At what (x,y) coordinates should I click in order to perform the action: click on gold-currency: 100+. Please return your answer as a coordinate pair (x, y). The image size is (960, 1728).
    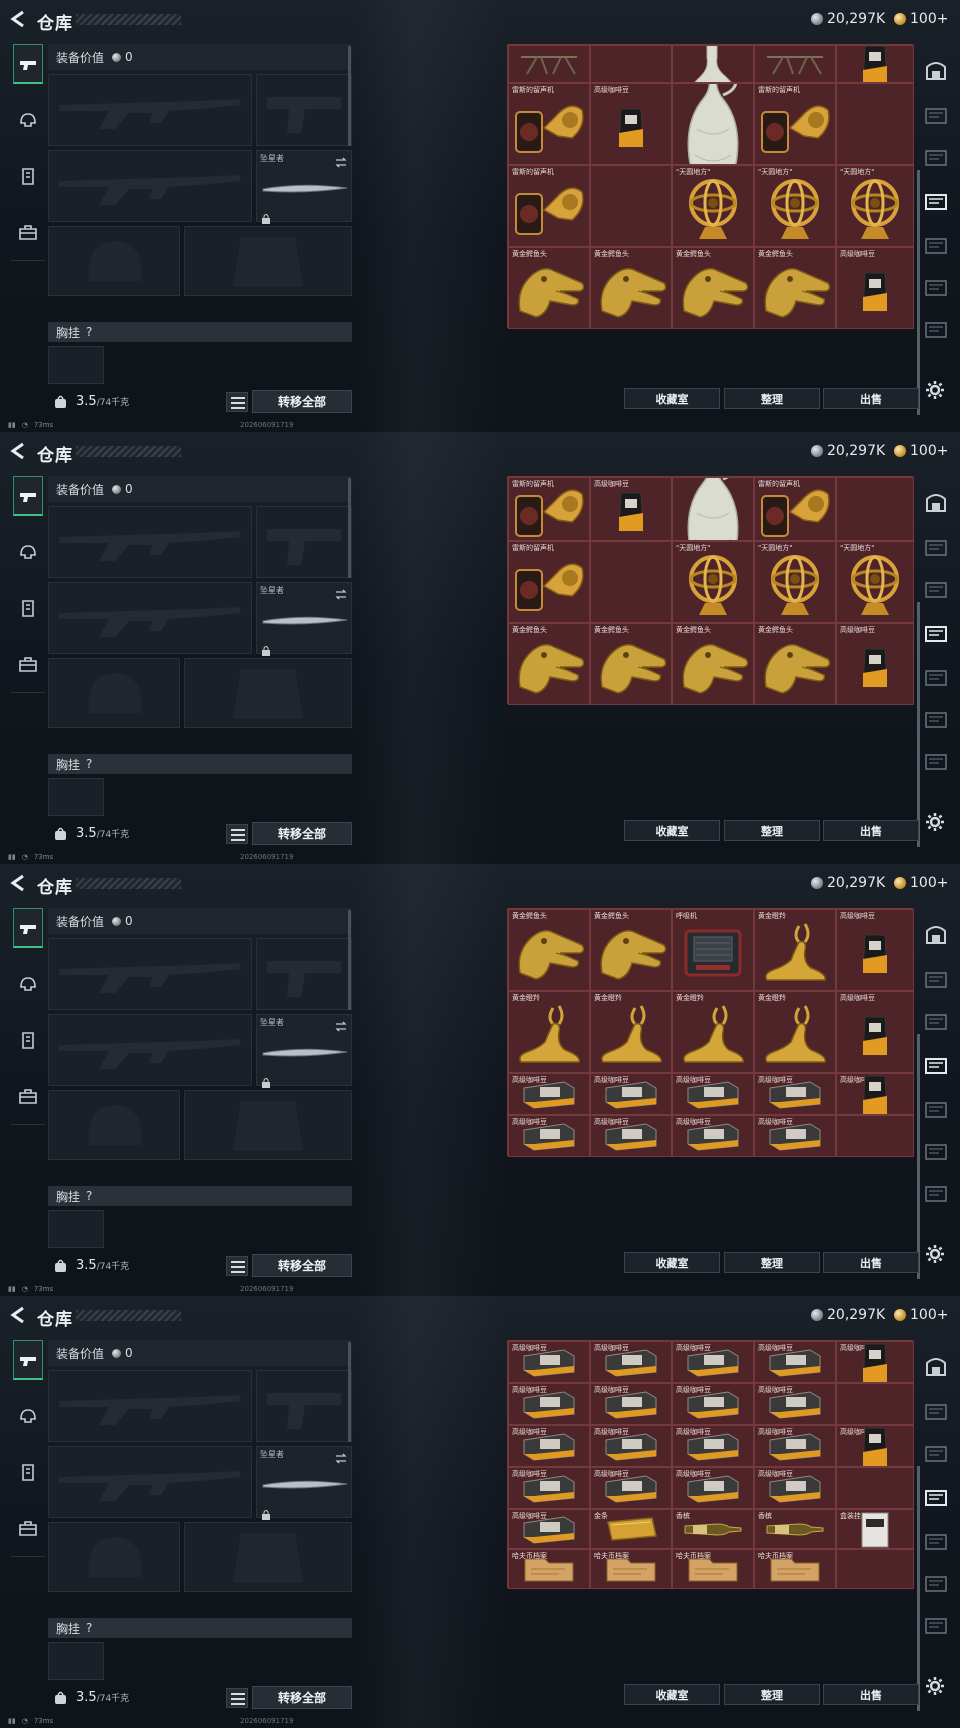
    Looking at the image, I should click on (921, 19).